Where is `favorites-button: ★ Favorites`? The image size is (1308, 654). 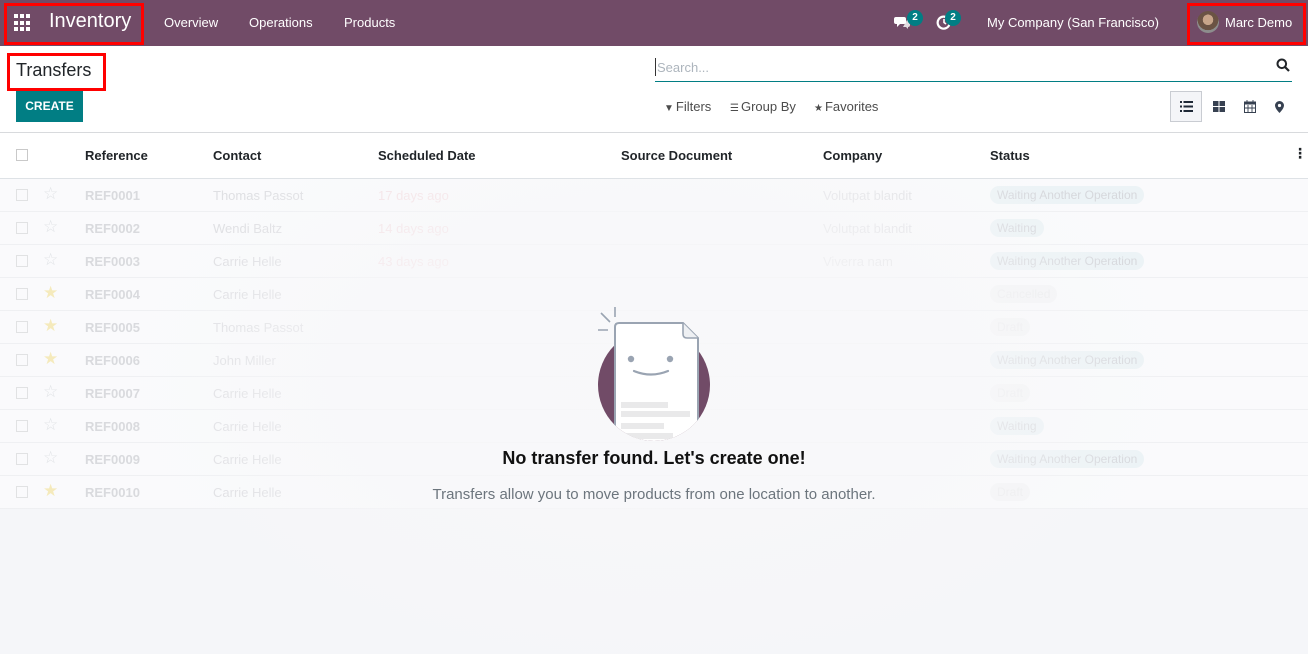
favorites-button: ★ Favorites is located at coordinates (846, 106).